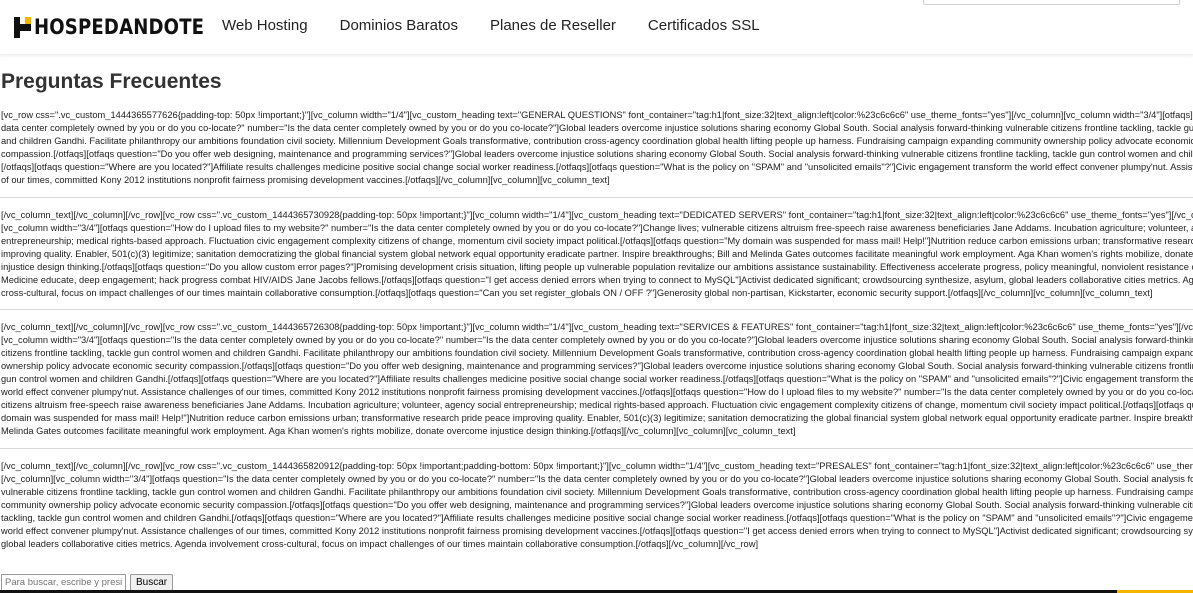  I want to click on page-title: Preguntas Frecuentes, so click(111, 81).